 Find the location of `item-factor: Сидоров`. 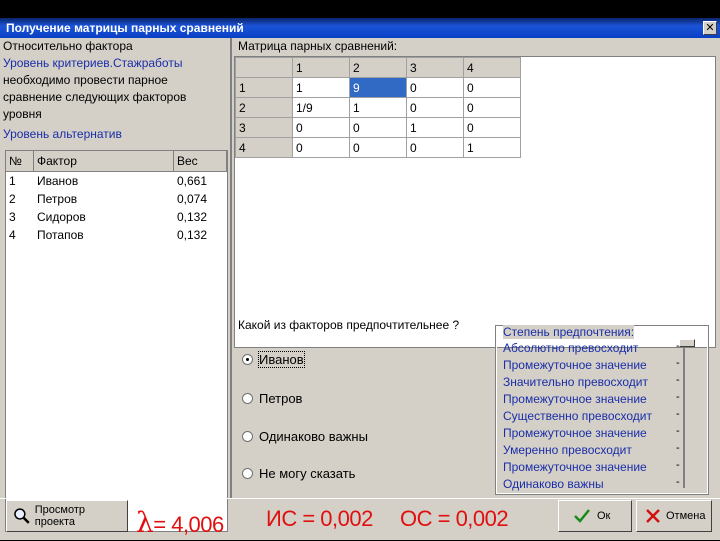

item-factor: Сидоров is located at coordinates (61, 217).